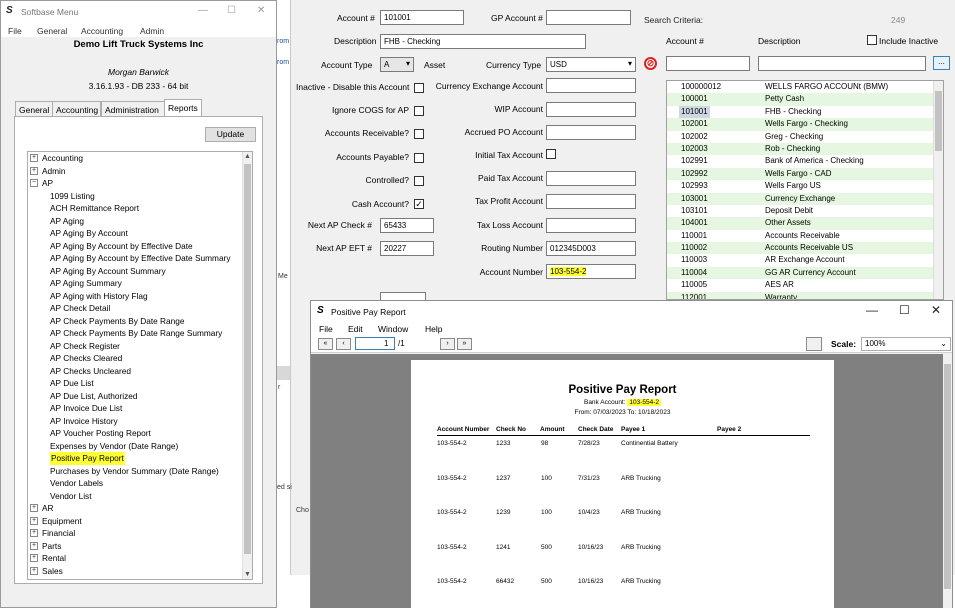 Image resolution: width=955 pixels, height=608 pixels. What do you see at coordinates (140, 296) in the screenshot?
I see `tree-report-item: AP Aging with History Flag` at bounding box center [140, 296].